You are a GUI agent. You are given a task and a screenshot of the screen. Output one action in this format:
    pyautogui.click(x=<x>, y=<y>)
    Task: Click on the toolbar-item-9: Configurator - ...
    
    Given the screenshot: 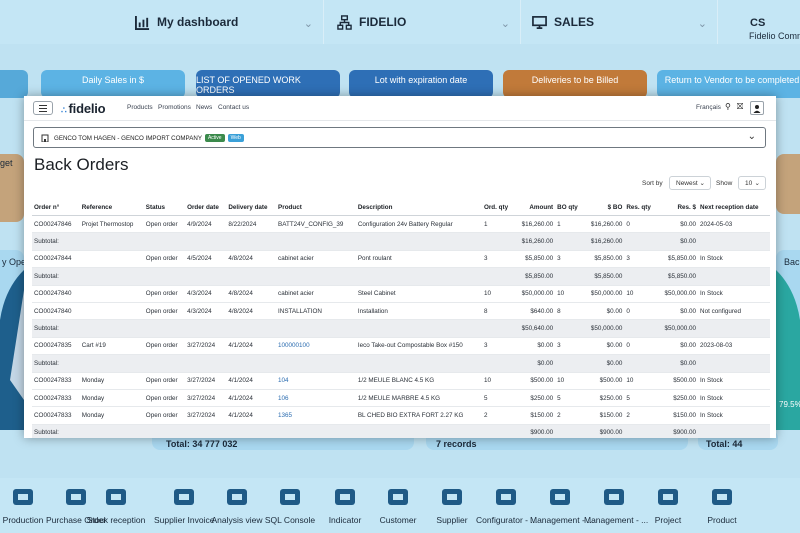 What is the action you would take?
    pyautogui.click(x=506, y=504)
    